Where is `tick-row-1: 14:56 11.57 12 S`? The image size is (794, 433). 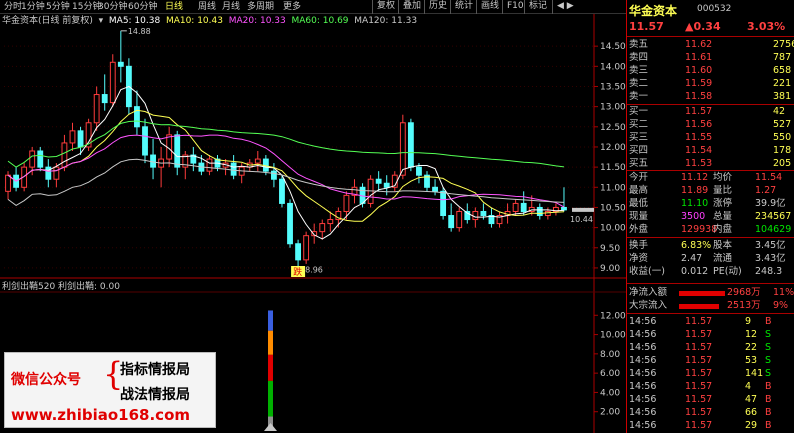
tick-row-1: 14:56 11.57 12 S is located at coordinates (710, 335).